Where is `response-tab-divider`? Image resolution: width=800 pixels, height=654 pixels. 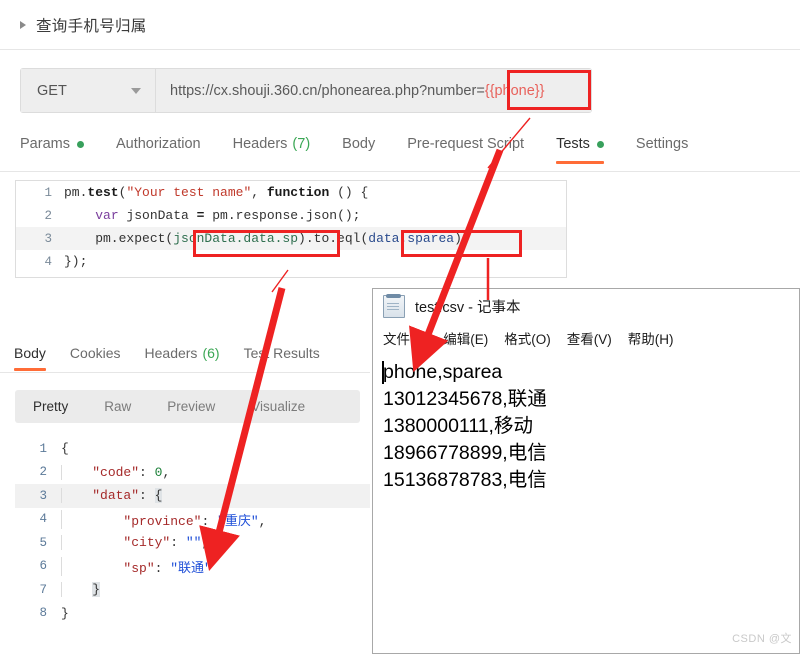
response-tab-divider is located at coordinates (185, 372).